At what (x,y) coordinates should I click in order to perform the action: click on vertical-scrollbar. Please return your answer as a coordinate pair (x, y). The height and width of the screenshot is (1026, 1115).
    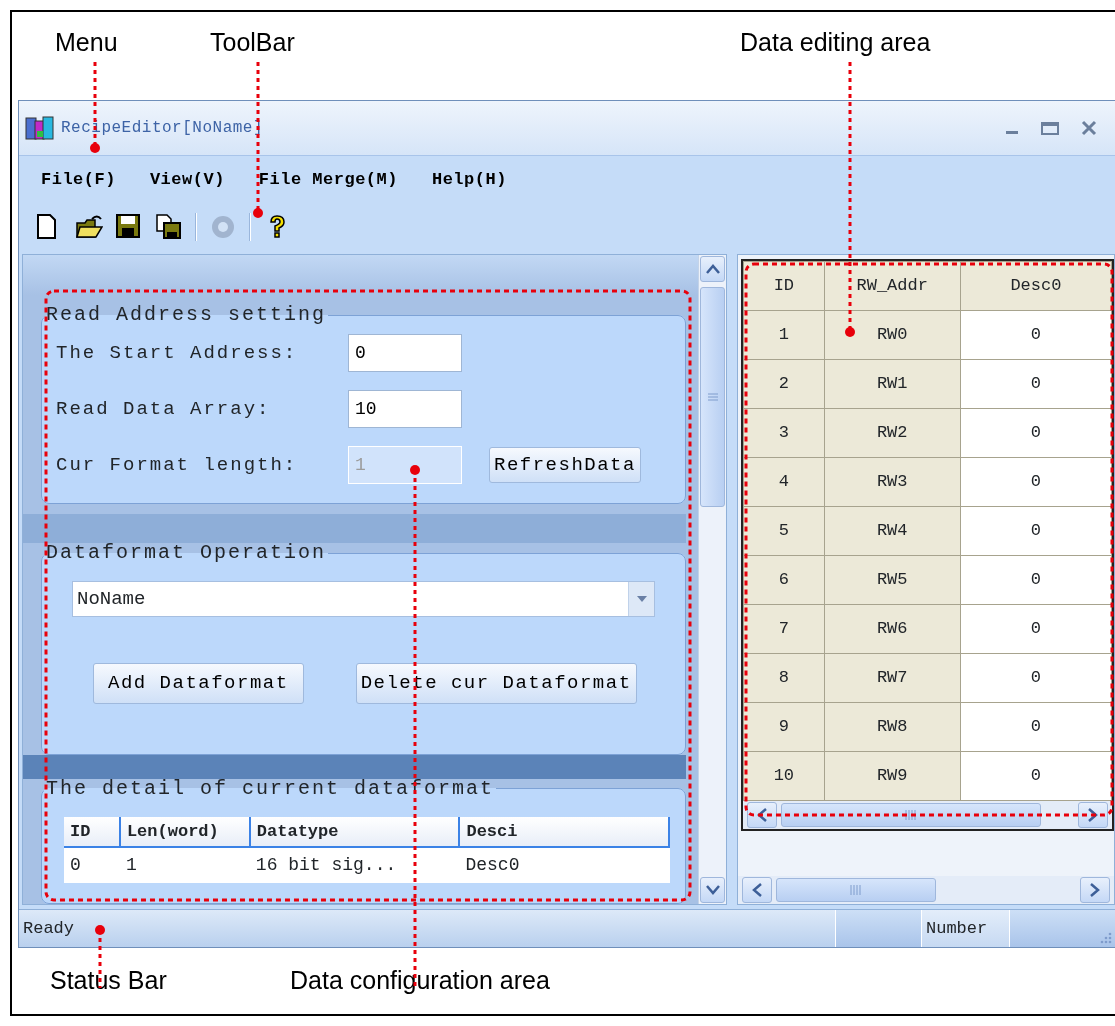
    Looking at the image, I should click on (712, 579).